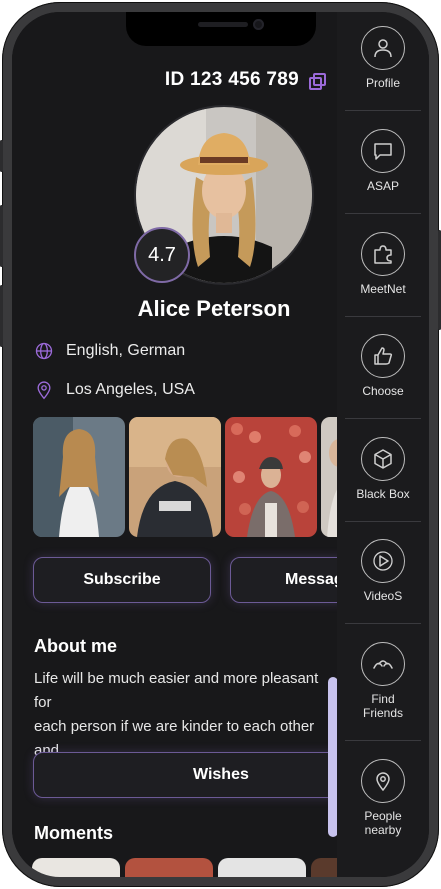 The width and height of the screenshot is (441, 889). What do you see at coordinates (382, 186) in the screenshot?
I see `nav-label: ASAP` at bounding box center [382, 186].